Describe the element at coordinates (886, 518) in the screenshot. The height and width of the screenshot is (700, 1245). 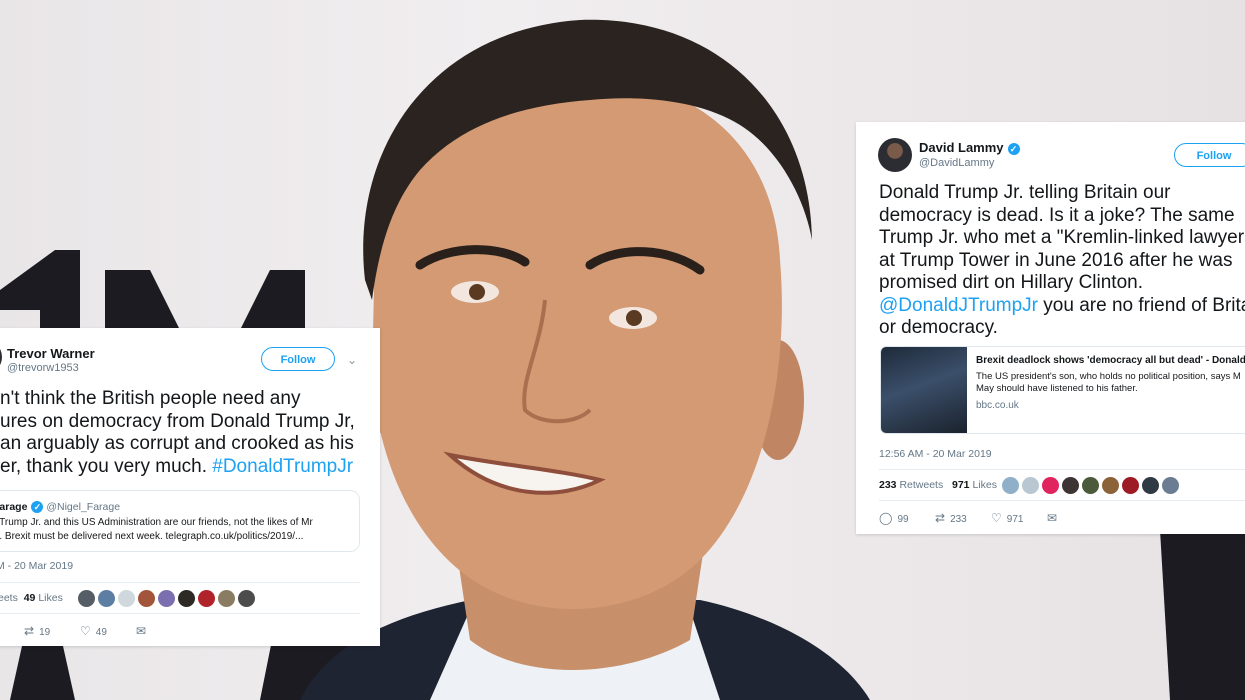
I see `reply-icon: ◯` at that location.